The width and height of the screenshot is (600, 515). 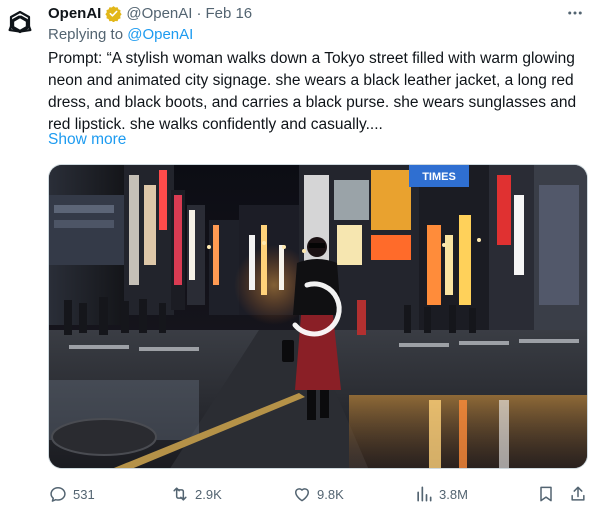 I want to click on bookmark-icon, so click(x=546, y=494).